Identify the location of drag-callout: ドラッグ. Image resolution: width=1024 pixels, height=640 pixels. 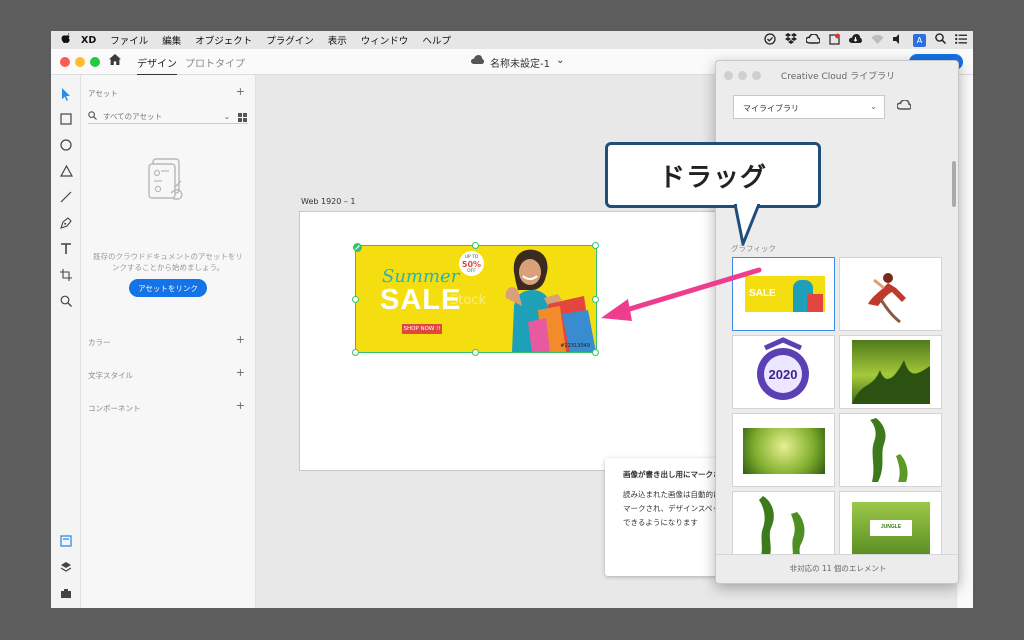
(713, 175).